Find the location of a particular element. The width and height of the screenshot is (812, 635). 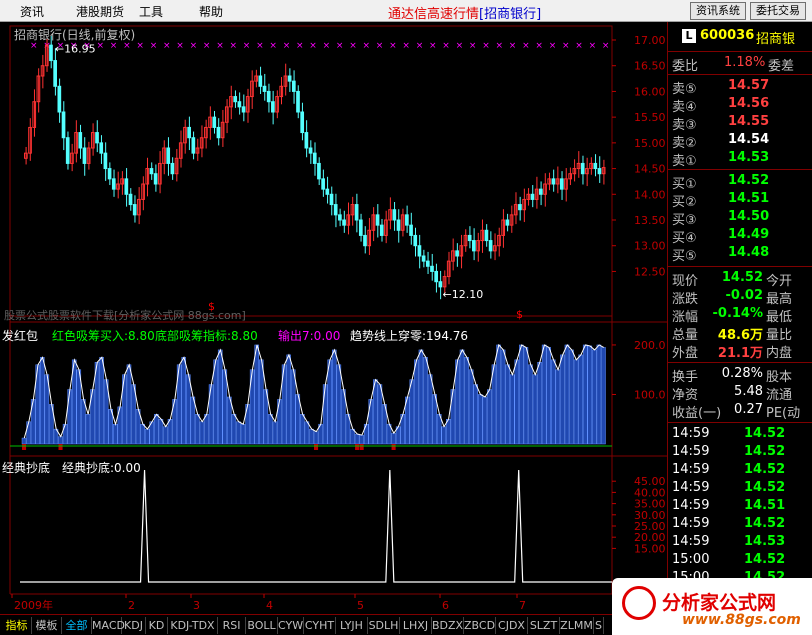

stat-right-label: 最高 is located at coordinates (779, 299).